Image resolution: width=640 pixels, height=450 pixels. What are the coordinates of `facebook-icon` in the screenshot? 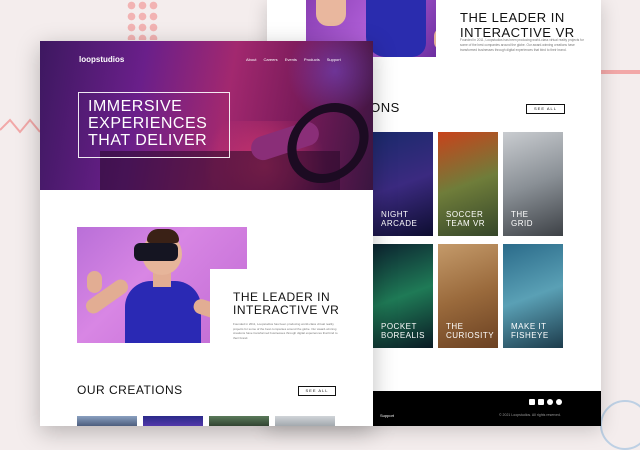 It's located at (532, 402).